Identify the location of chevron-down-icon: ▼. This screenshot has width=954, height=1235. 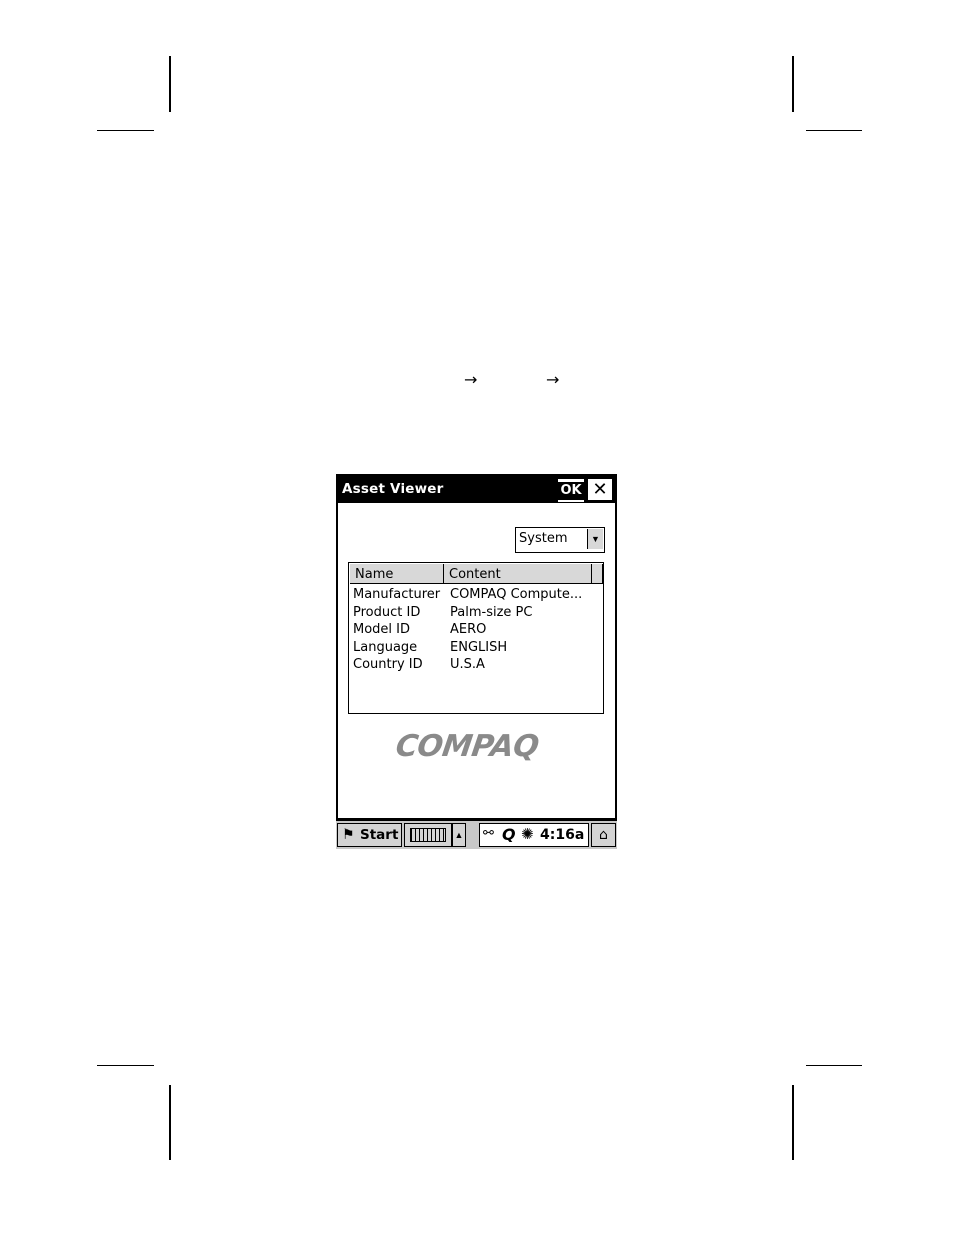
(595, 539).